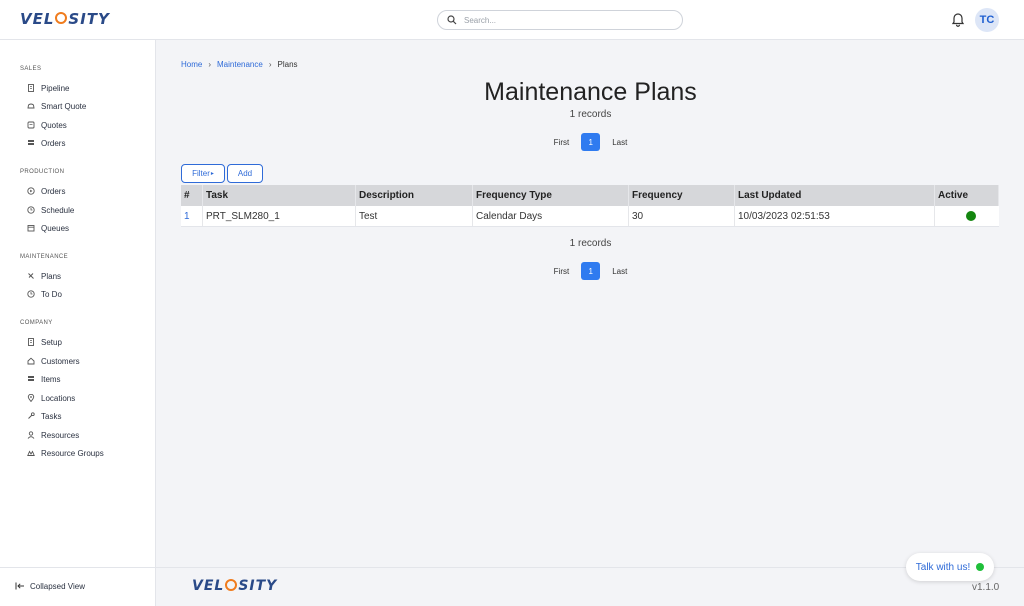 This screenshot has height=606, width=1024. I want to click on chat-button: Talk with us!, so click(950, 567).